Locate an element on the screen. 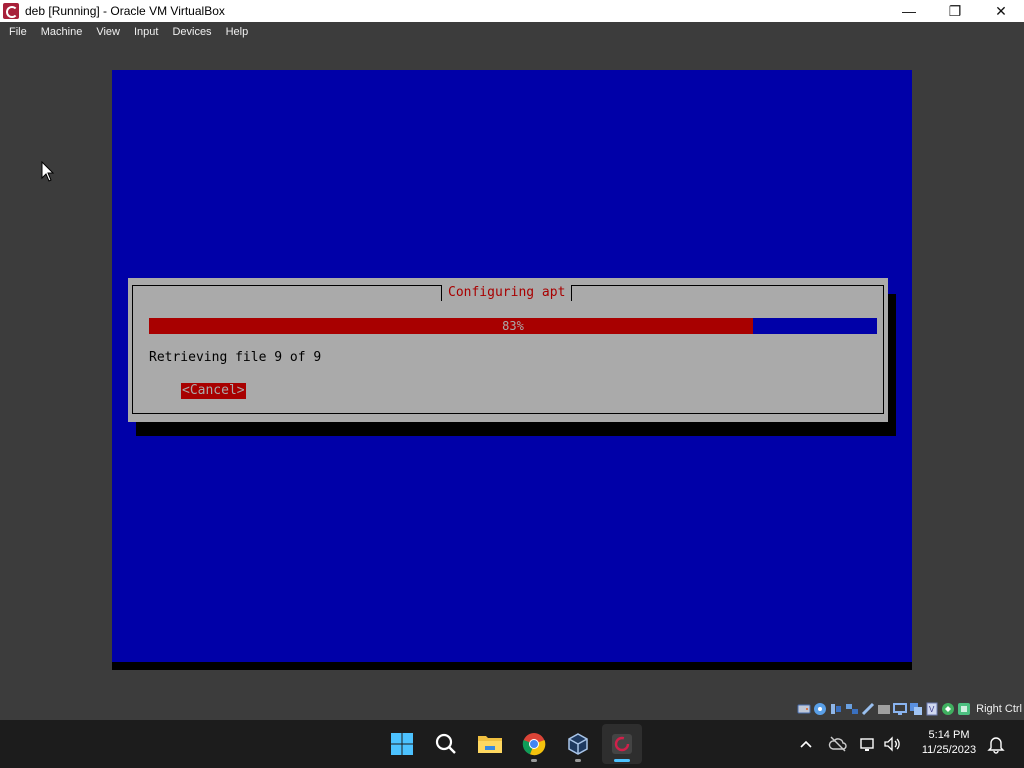 This screenshot has height=768, width=1024. cloud-offline-icon is located at coordinates (838, 744).